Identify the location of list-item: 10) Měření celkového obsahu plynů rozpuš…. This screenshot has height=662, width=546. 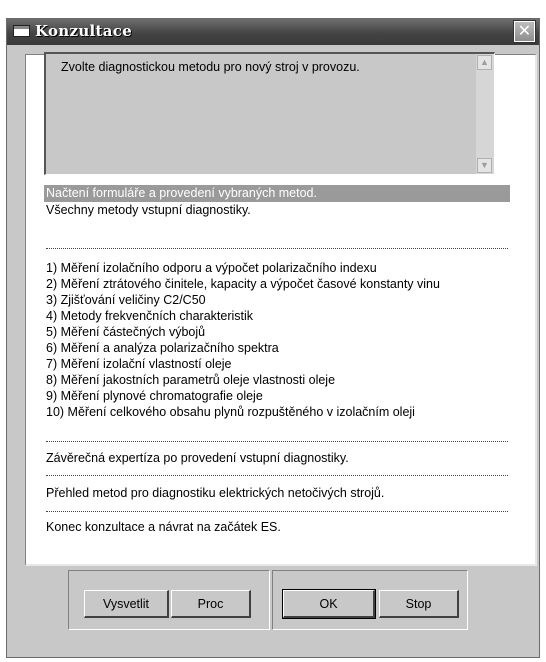
(229, 412).